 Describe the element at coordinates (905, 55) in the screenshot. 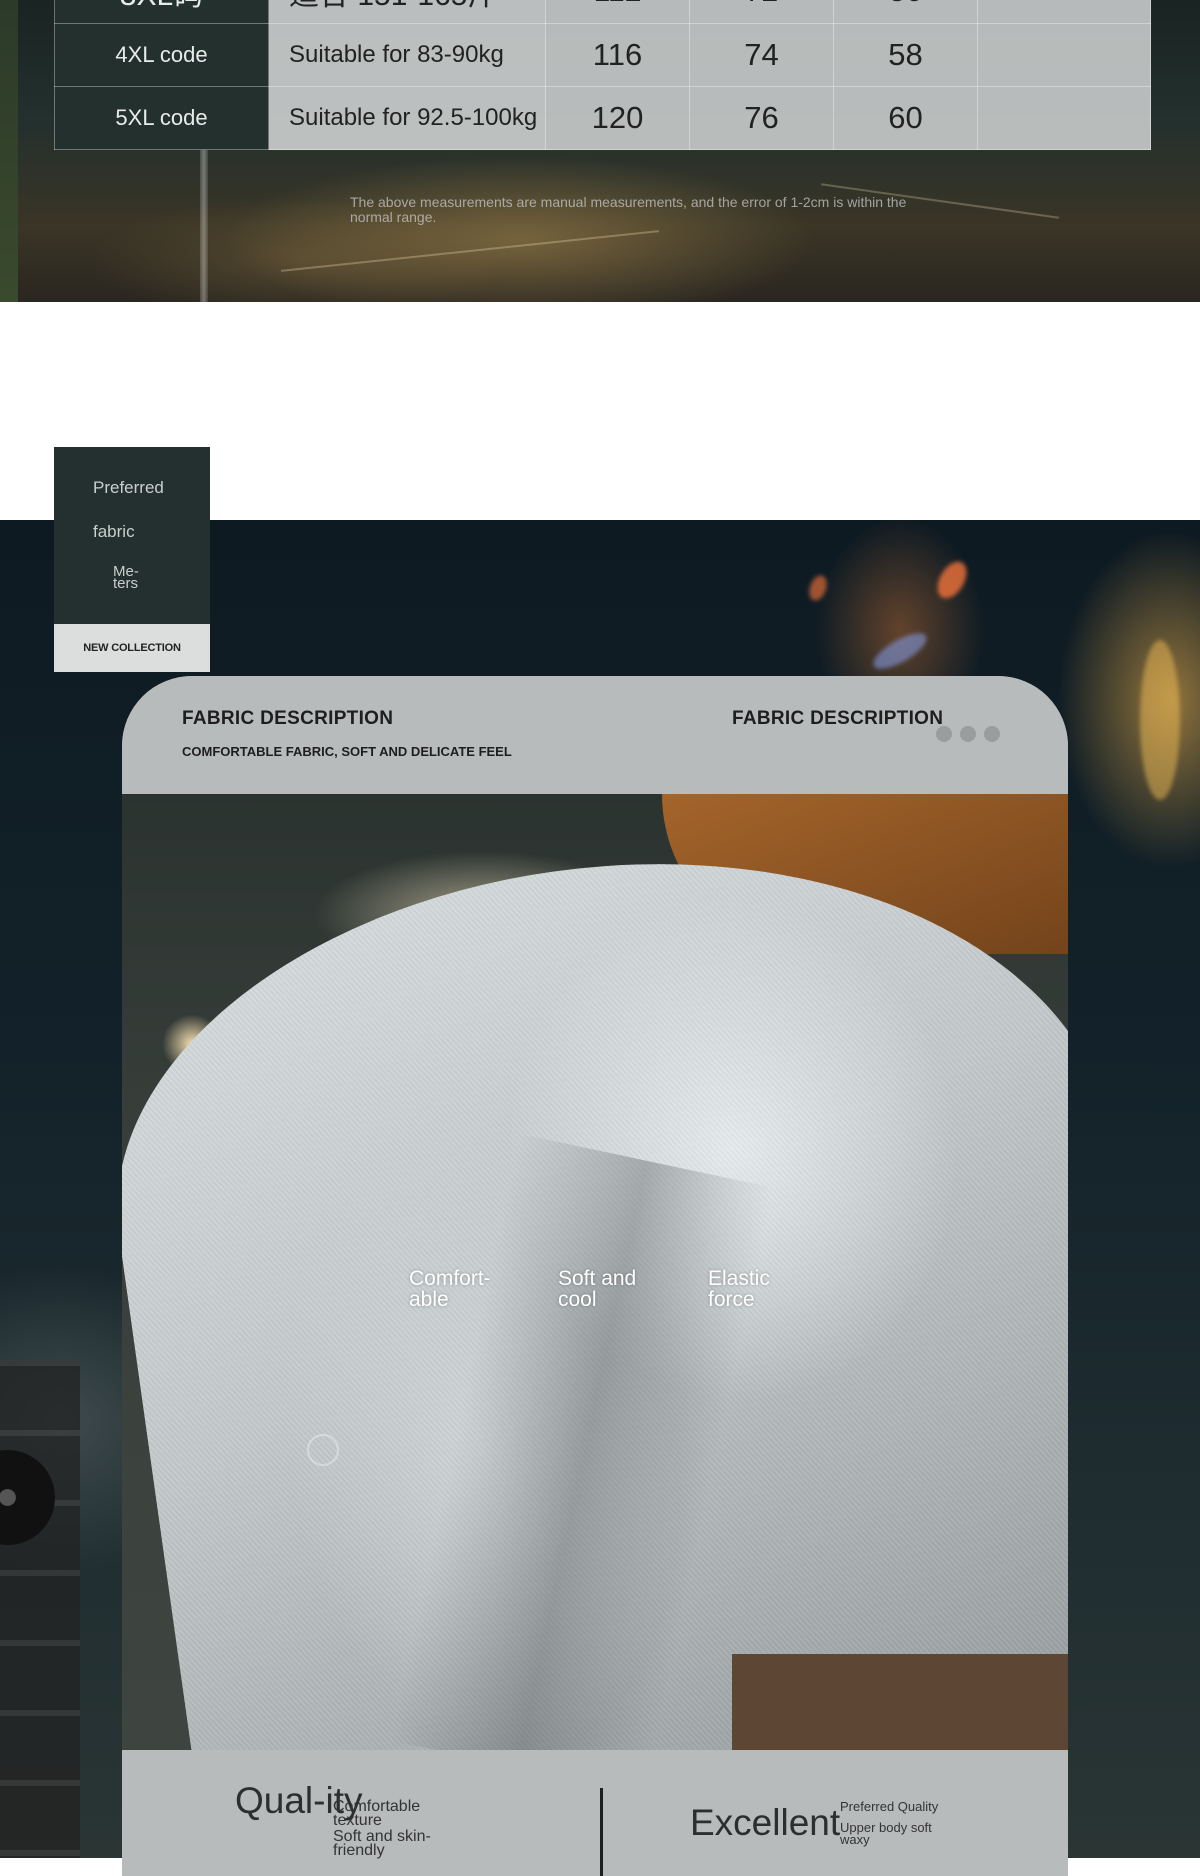

I see `measurement-cell: 58` at that location.